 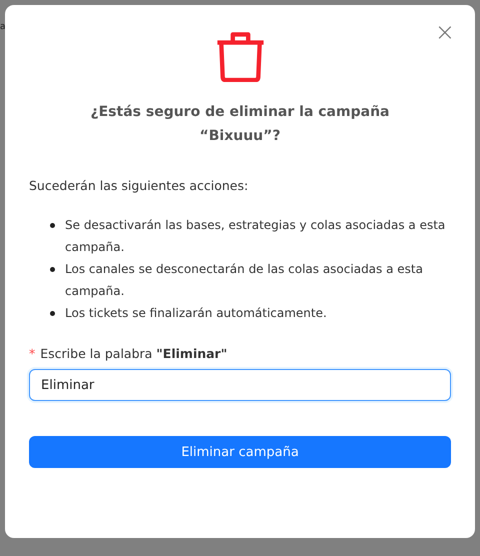 What do you see at coordinates (196, 313) in the screenshot?
I see `action-text: Los tickets se finalizarán automáticamente.` at bounding box center [196, 313].